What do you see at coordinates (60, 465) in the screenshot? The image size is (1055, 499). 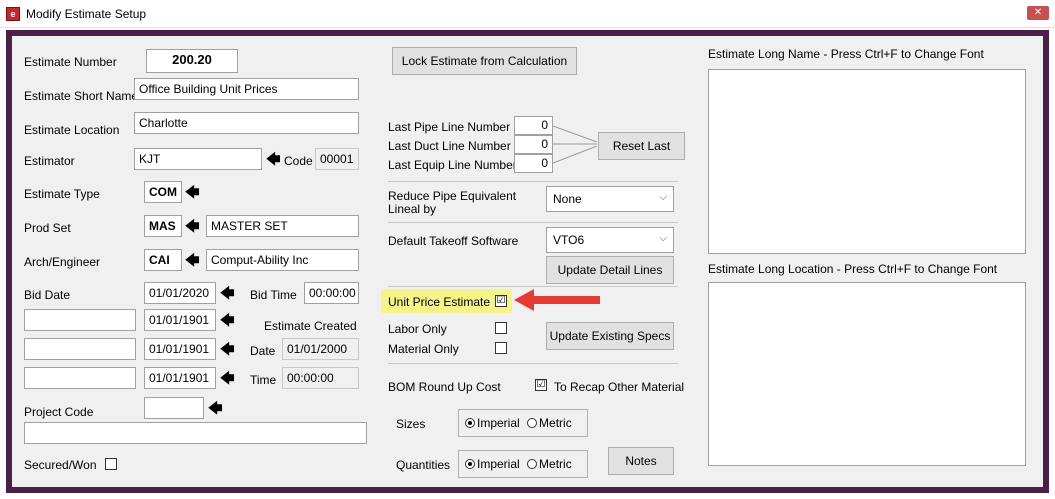 I see `secured-won-label: Secured/Won` at bounding box center [60, 465].